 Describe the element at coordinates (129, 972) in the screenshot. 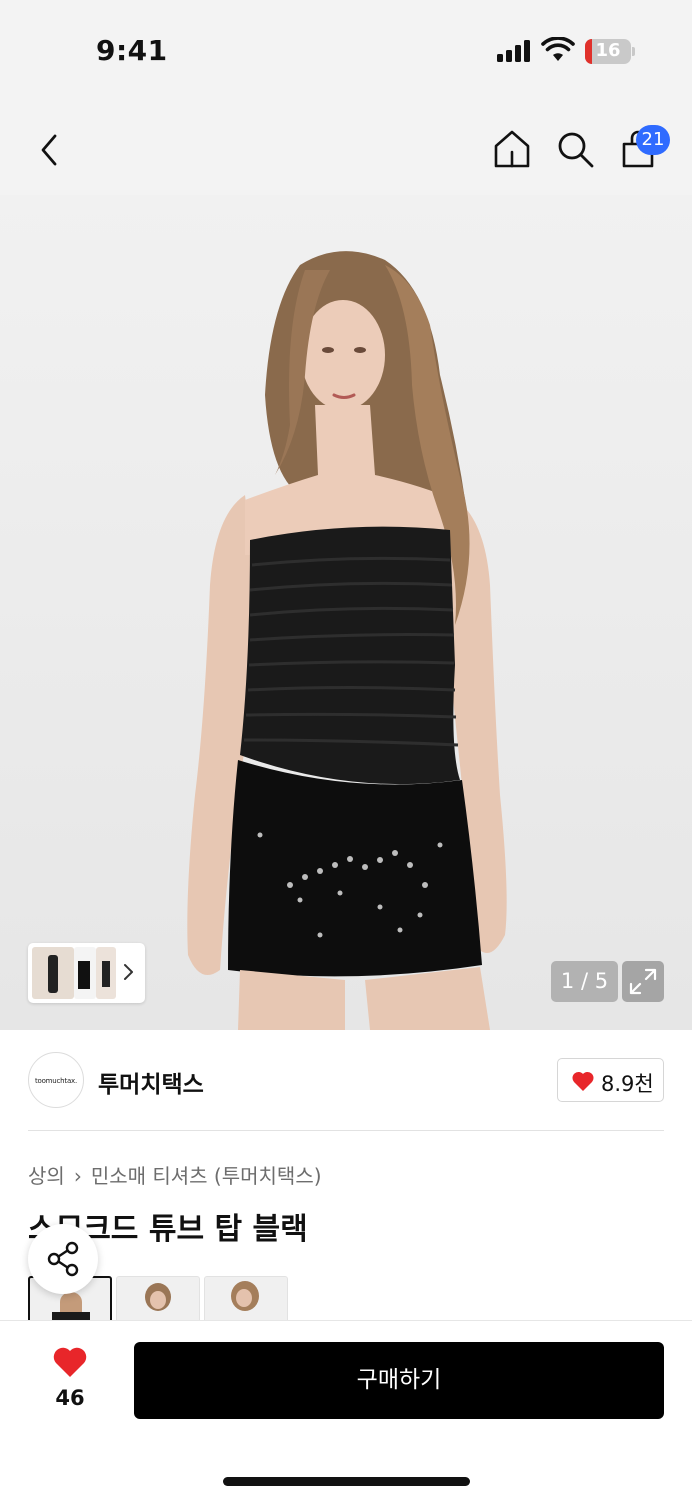

I see `chevron-right-icon` at that location.